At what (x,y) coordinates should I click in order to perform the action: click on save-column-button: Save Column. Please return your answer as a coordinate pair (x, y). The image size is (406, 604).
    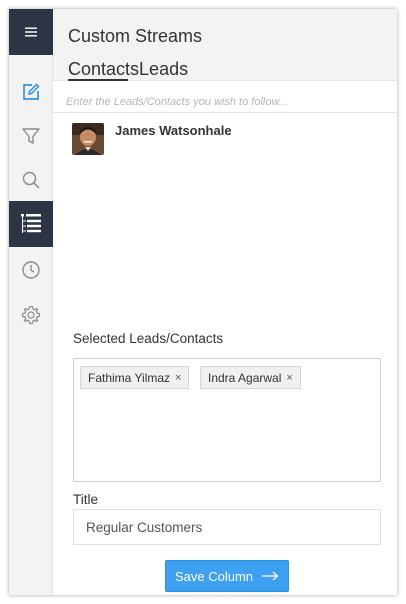
    Looking at the image, I should click on (227, 576).